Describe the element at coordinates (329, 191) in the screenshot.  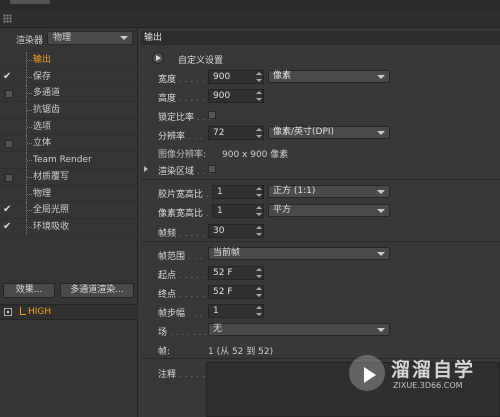
I see `film-aspect-select: 正方 (1:1)` at that location.